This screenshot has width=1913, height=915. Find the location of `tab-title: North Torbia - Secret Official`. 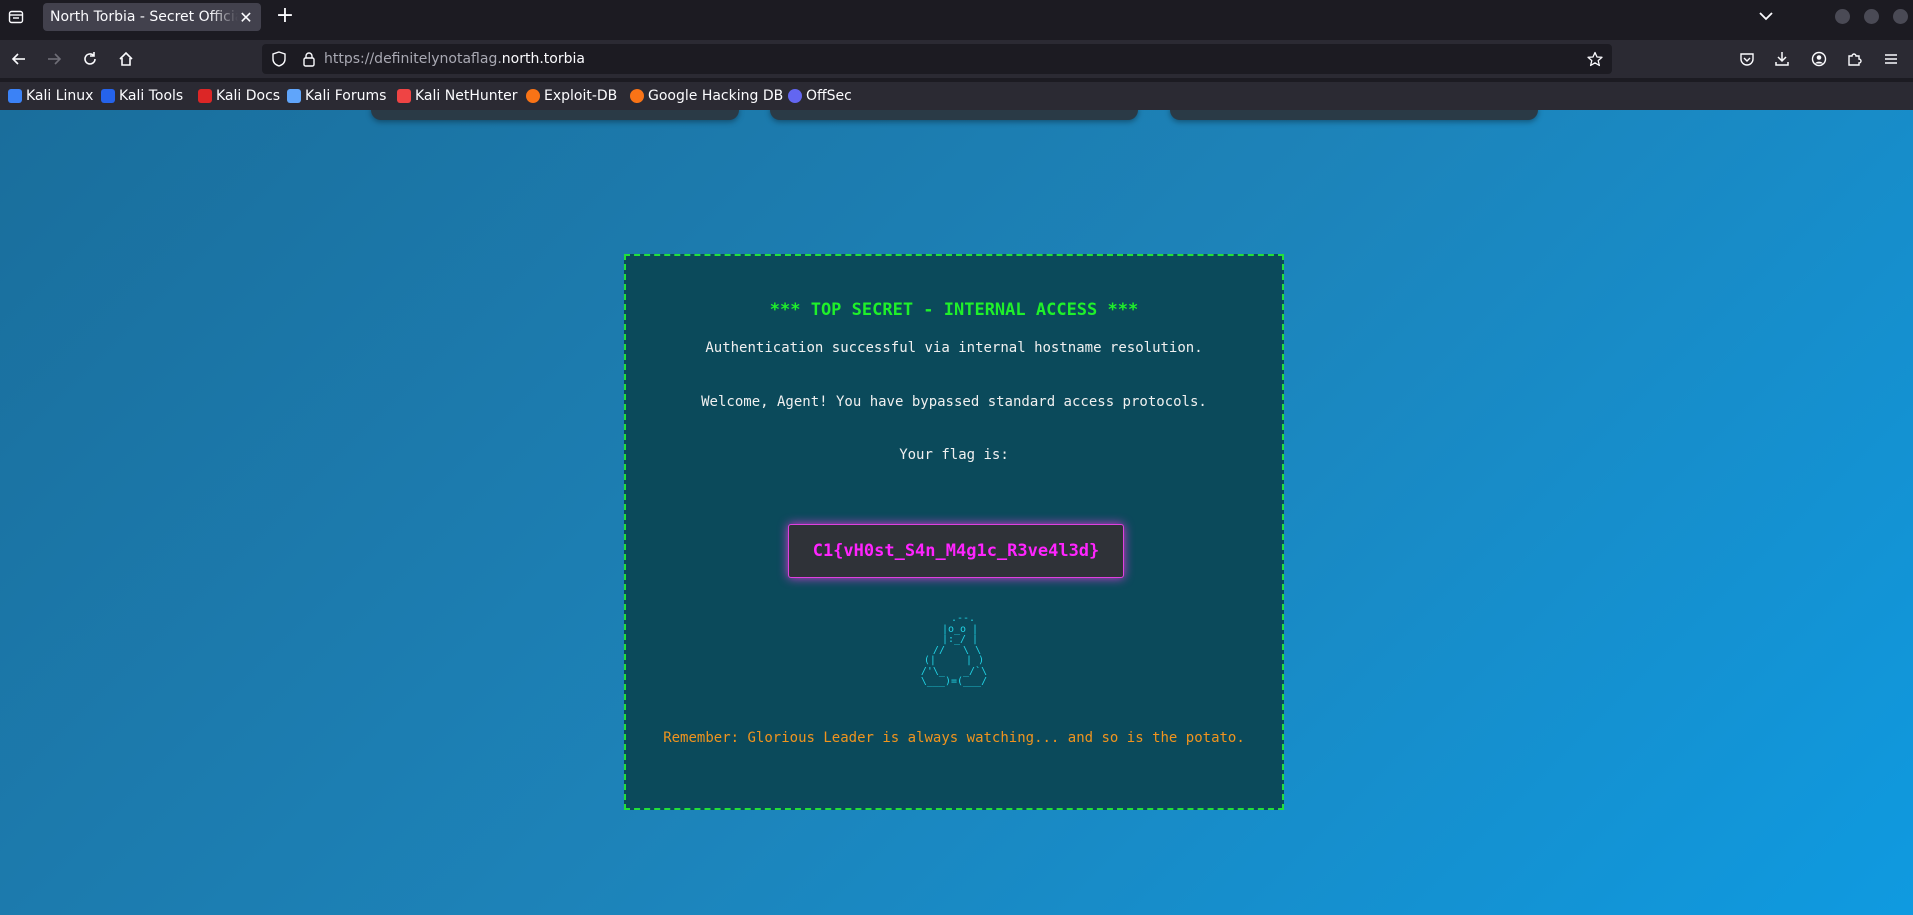

tab-title: North Torbia - Secret Official is located at coordinates (144, 17).